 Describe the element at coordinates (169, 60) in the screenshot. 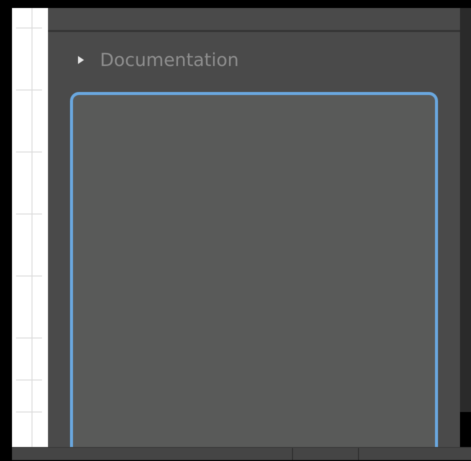

I see `section-title: Documentation` at that location.